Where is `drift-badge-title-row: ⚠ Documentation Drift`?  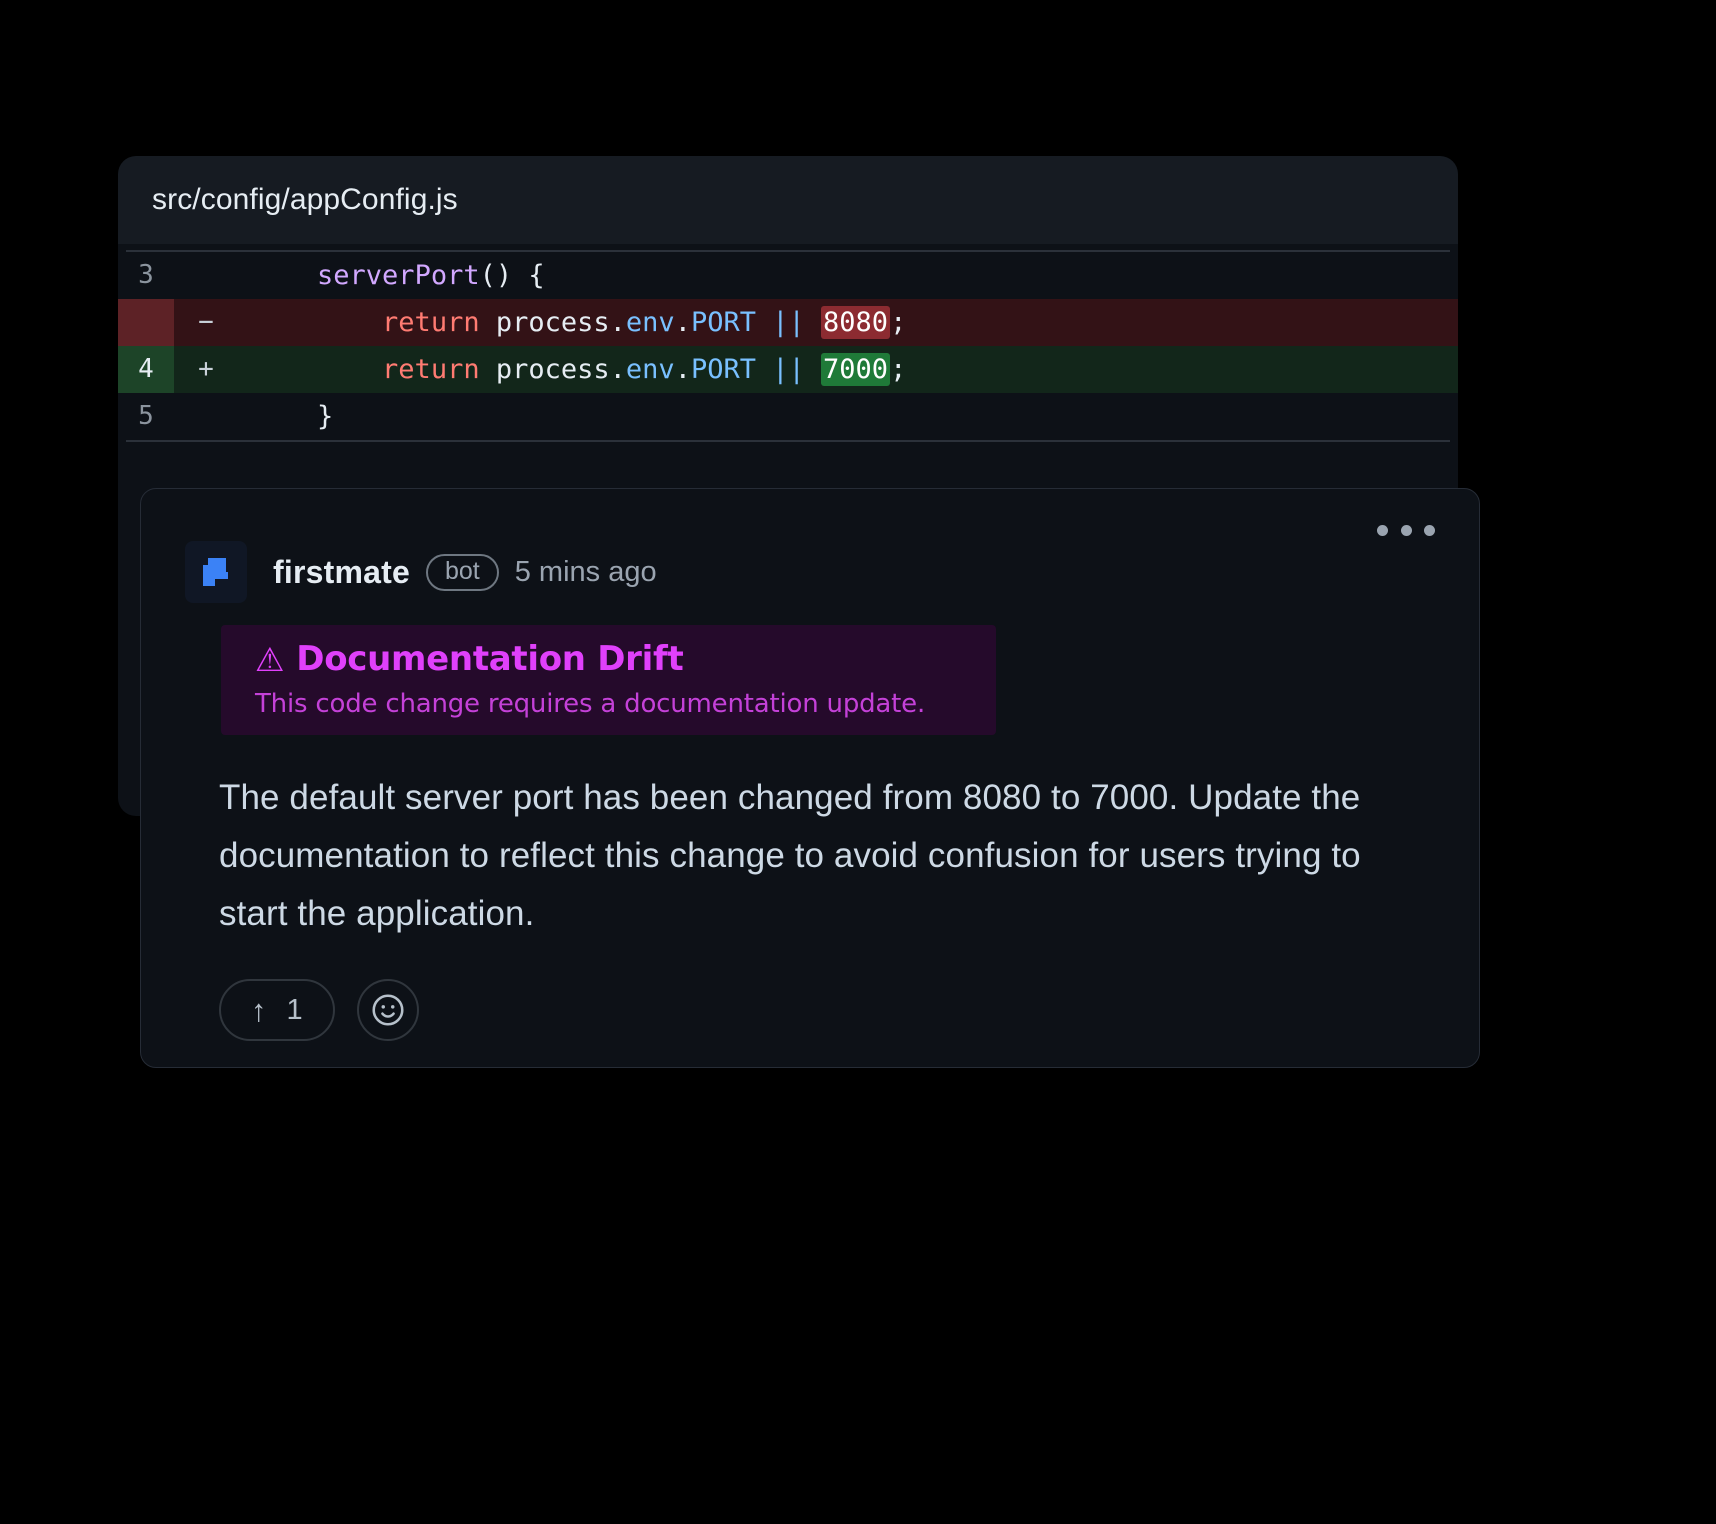
drift-badge-title-row: ⚠ Documentation Drift is located at coordinates (608, 659).